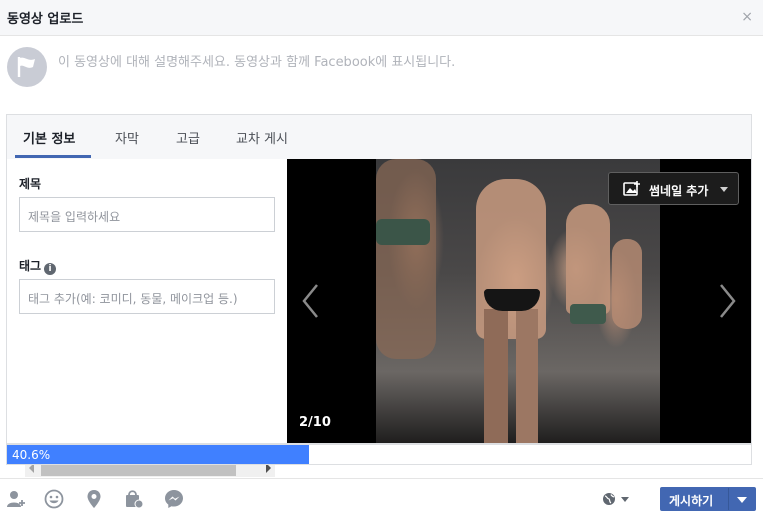 Image resolution: width=763 pixels, height=518 pixels. Describe the element at coordinates (30, 184) in the screenshot. I see `title-label: 제목` at that location.